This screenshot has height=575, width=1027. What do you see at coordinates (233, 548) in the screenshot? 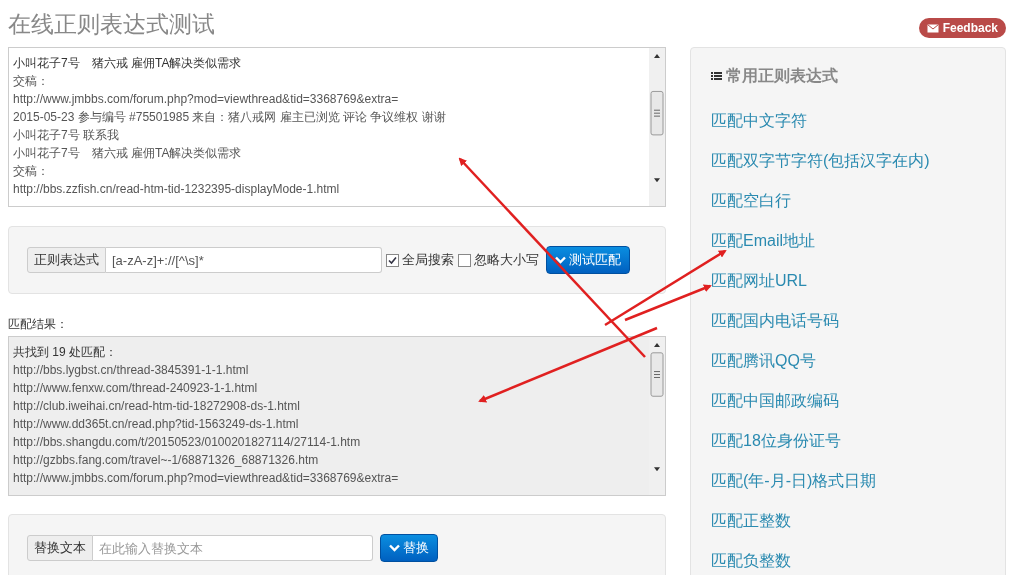
I see `replace-field: 在此输入替换文本` at bounding box center [233, 548].